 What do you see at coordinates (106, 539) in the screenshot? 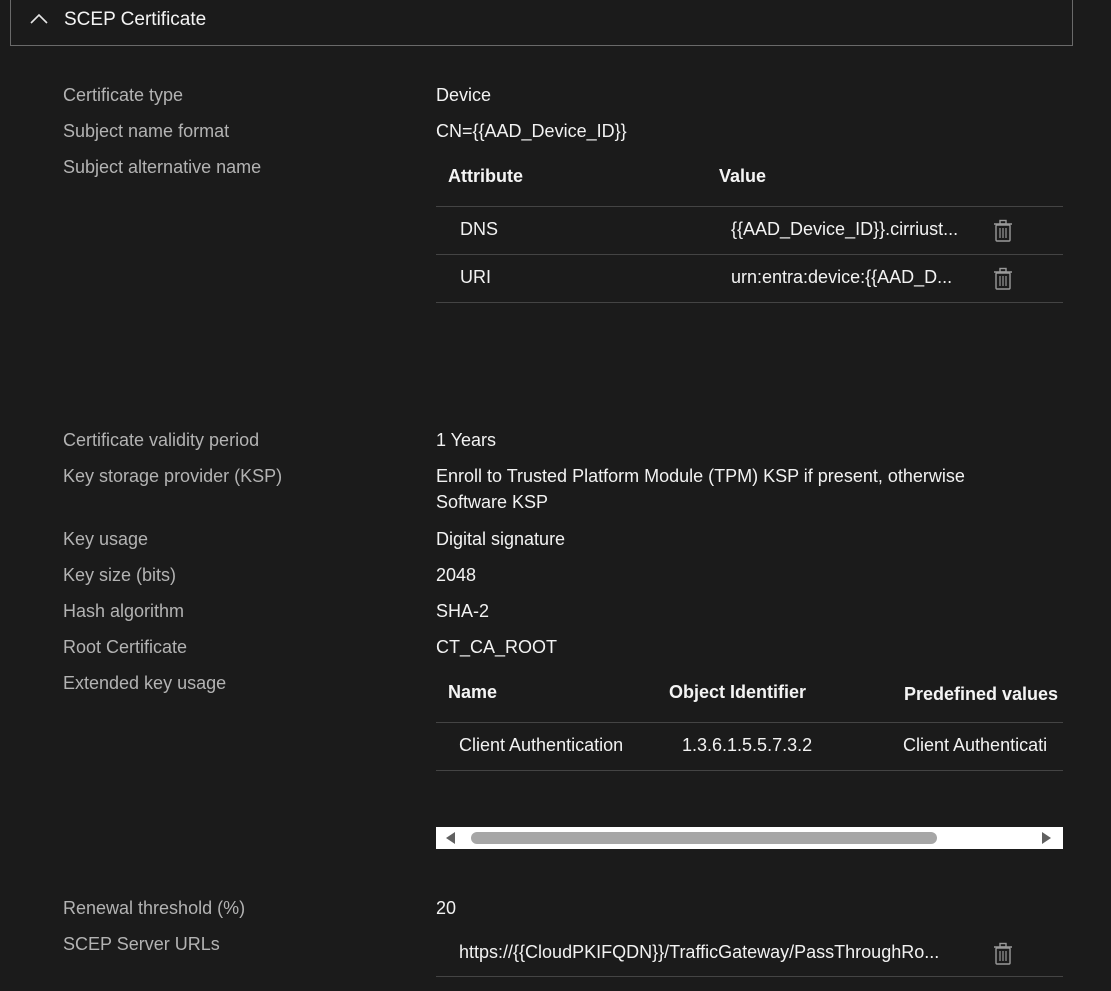
I see `key-usage-label: Key usage` at bounding box center [106, 539].